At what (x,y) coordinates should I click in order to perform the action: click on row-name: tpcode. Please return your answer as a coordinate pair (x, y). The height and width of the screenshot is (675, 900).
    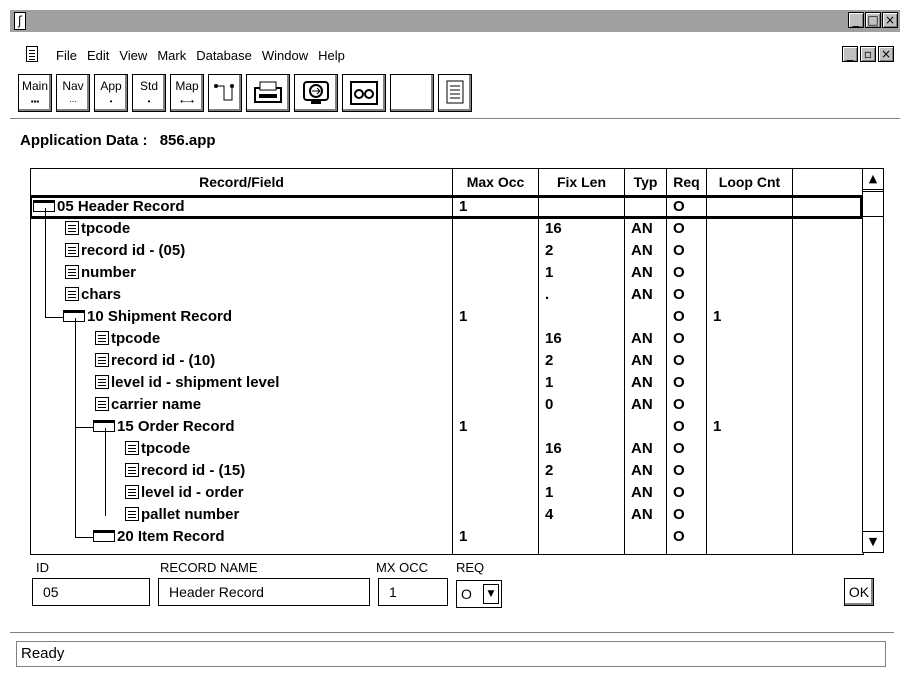
    Looking at the image, I should click on (106, 228).